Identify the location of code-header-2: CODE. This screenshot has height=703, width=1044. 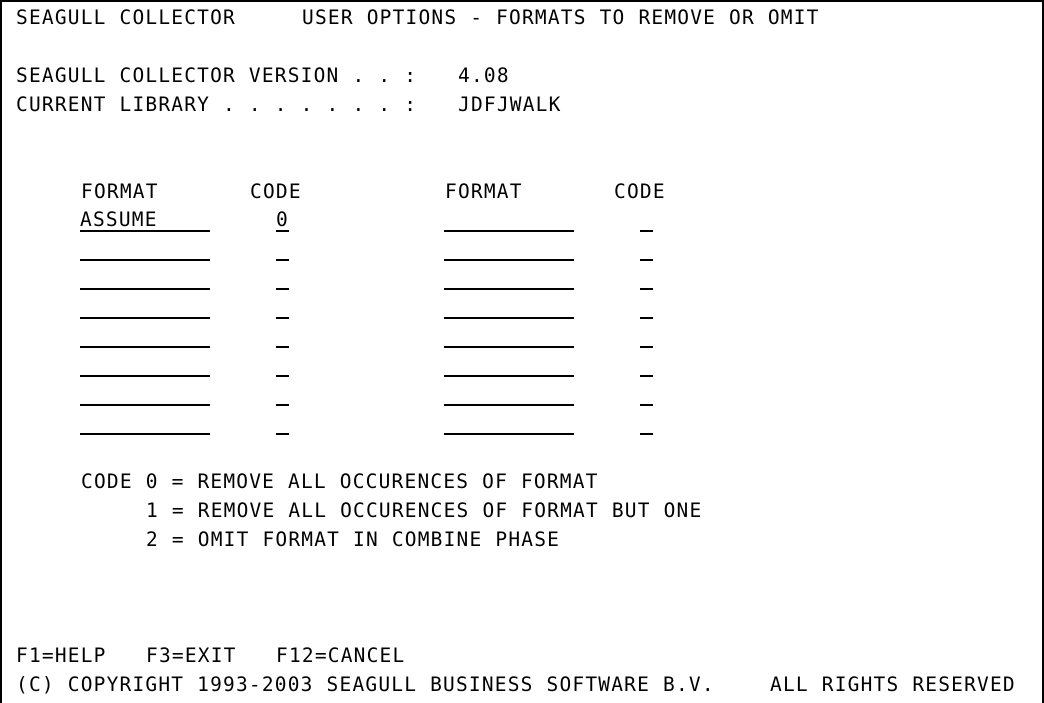
(640, 191).